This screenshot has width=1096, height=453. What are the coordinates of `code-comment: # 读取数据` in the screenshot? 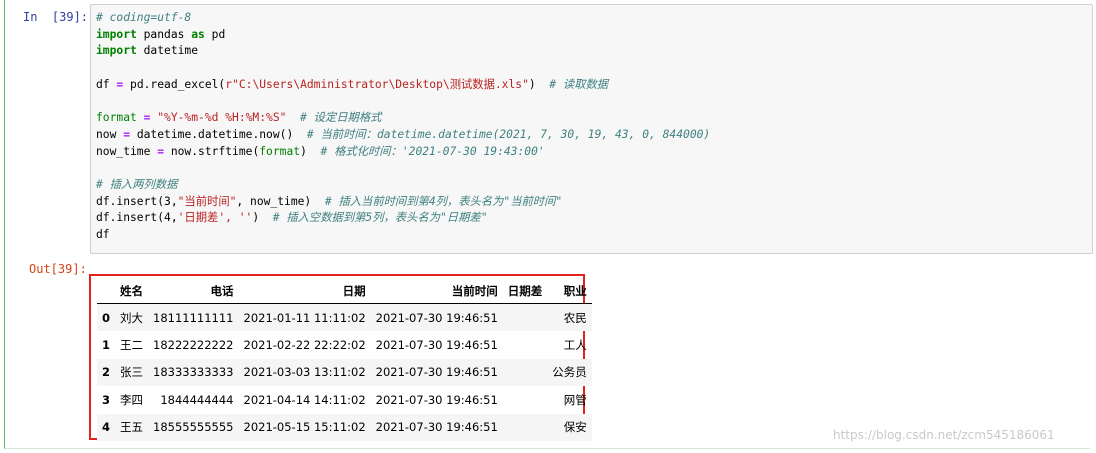 It's located at (579, 84).